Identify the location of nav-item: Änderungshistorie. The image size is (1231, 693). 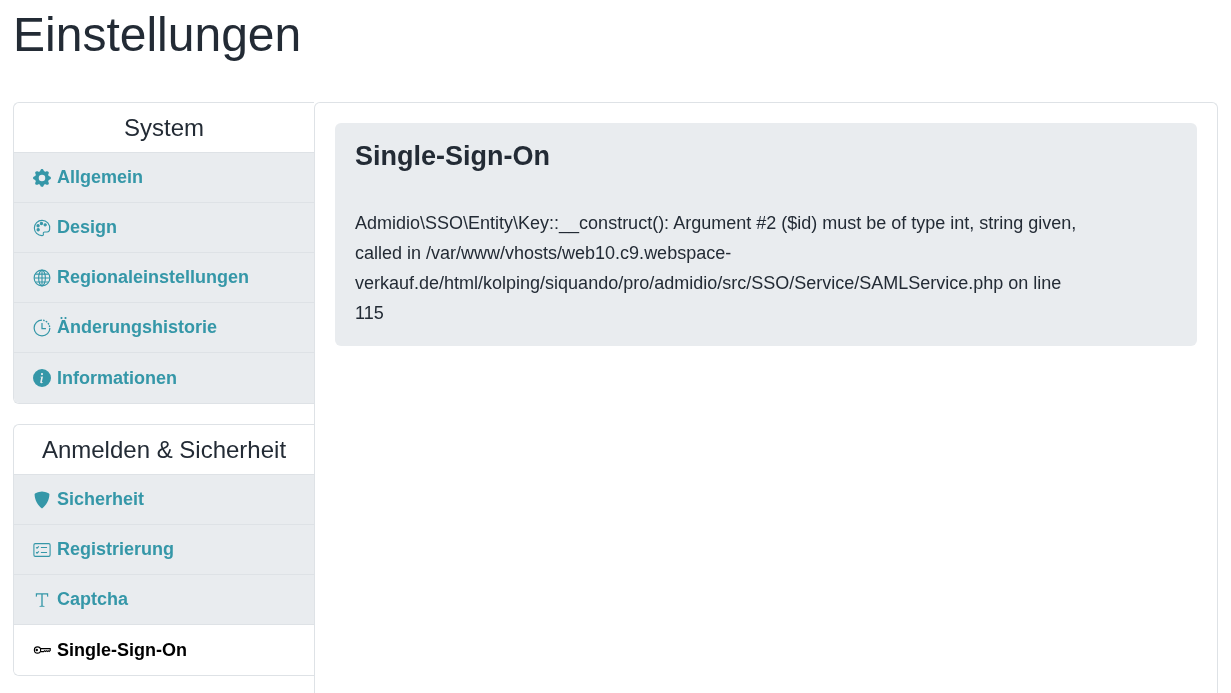
(164, 328).